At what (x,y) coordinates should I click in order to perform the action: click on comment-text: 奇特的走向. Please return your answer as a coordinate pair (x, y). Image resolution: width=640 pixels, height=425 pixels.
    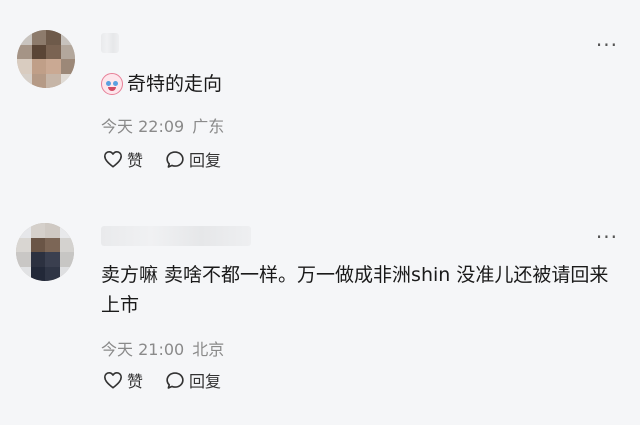
    Looking at the image, I should click on (175, 84).